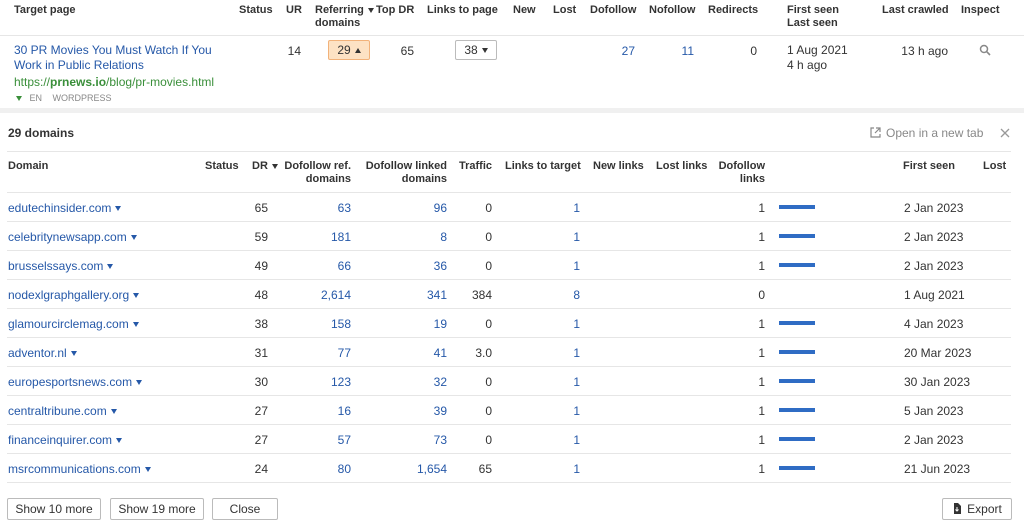 This screenshot has height=531, width=1024. Describe the element at coordinates (404, 173) in the screenshot. I see `col-dofollow-linked-domains: Dofollow linked domains` at that location.